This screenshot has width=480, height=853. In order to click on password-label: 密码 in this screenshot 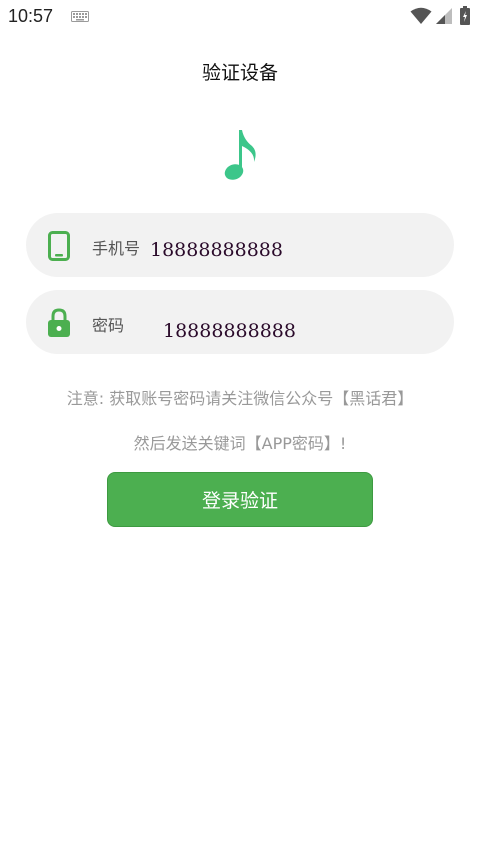, I will do `click(108, 325)`.